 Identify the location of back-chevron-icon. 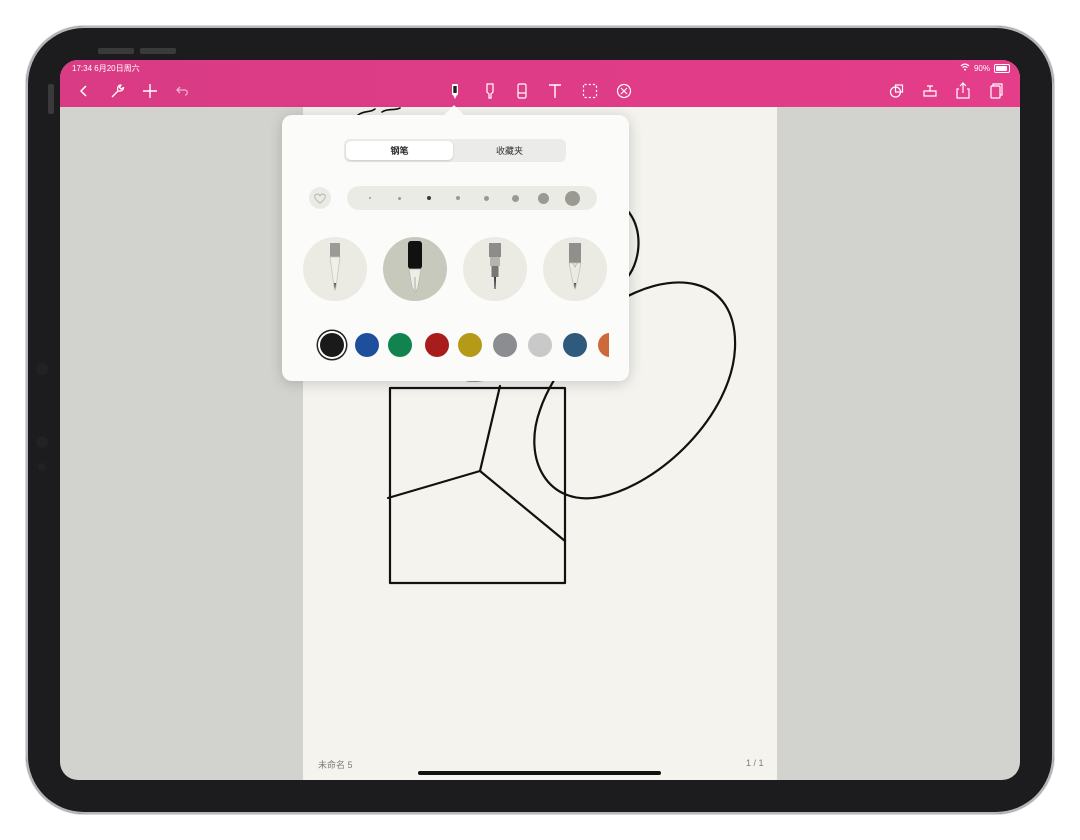
(84, 91).